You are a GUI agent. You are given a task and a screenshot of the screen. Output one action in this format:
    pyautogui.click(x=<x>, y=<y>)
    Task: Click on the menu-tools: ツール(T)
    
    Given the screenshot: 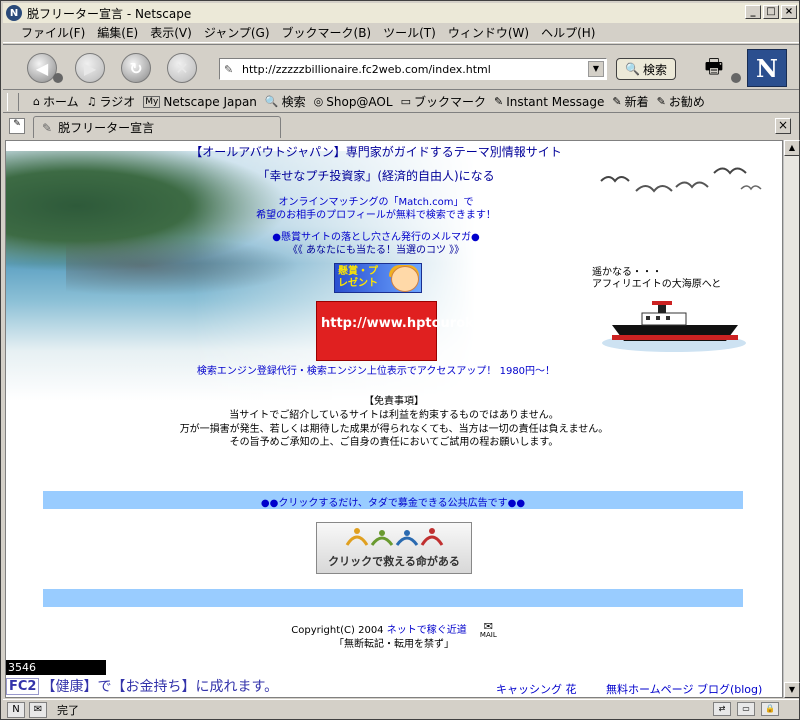 What is the action you would take?
    pyautogui.click(x=409, y=32)
    